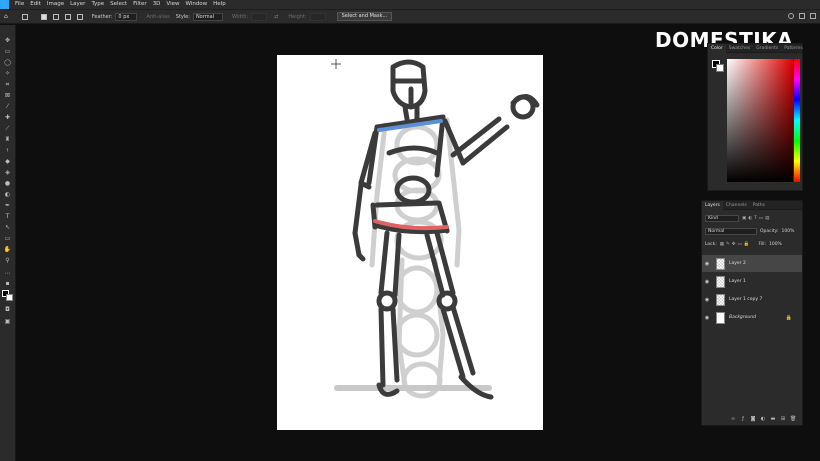  Describe the element at coordinates (720, 68) in the screenshot. I see `panel-background-swatch` at that location.